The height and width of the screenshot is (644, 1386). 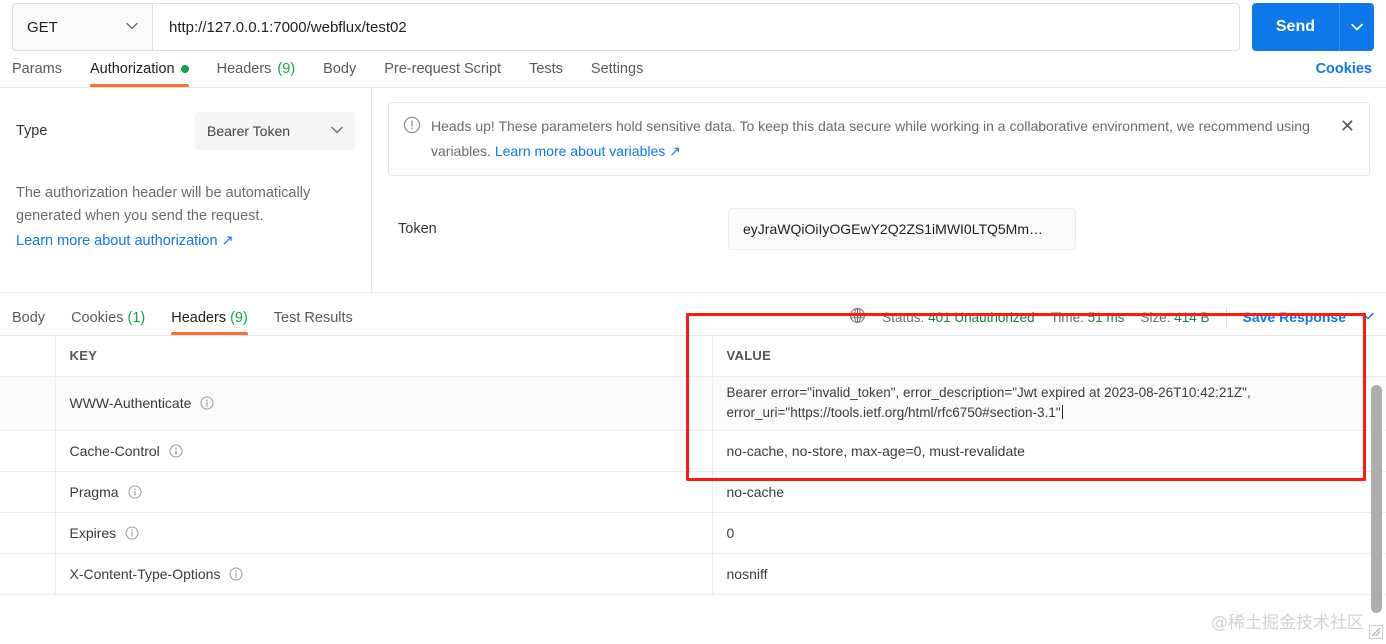 What do you see at coordinates (82, 27) in the screenshot?
I see `http-method-select: GET` at bounding box center [82, 27].